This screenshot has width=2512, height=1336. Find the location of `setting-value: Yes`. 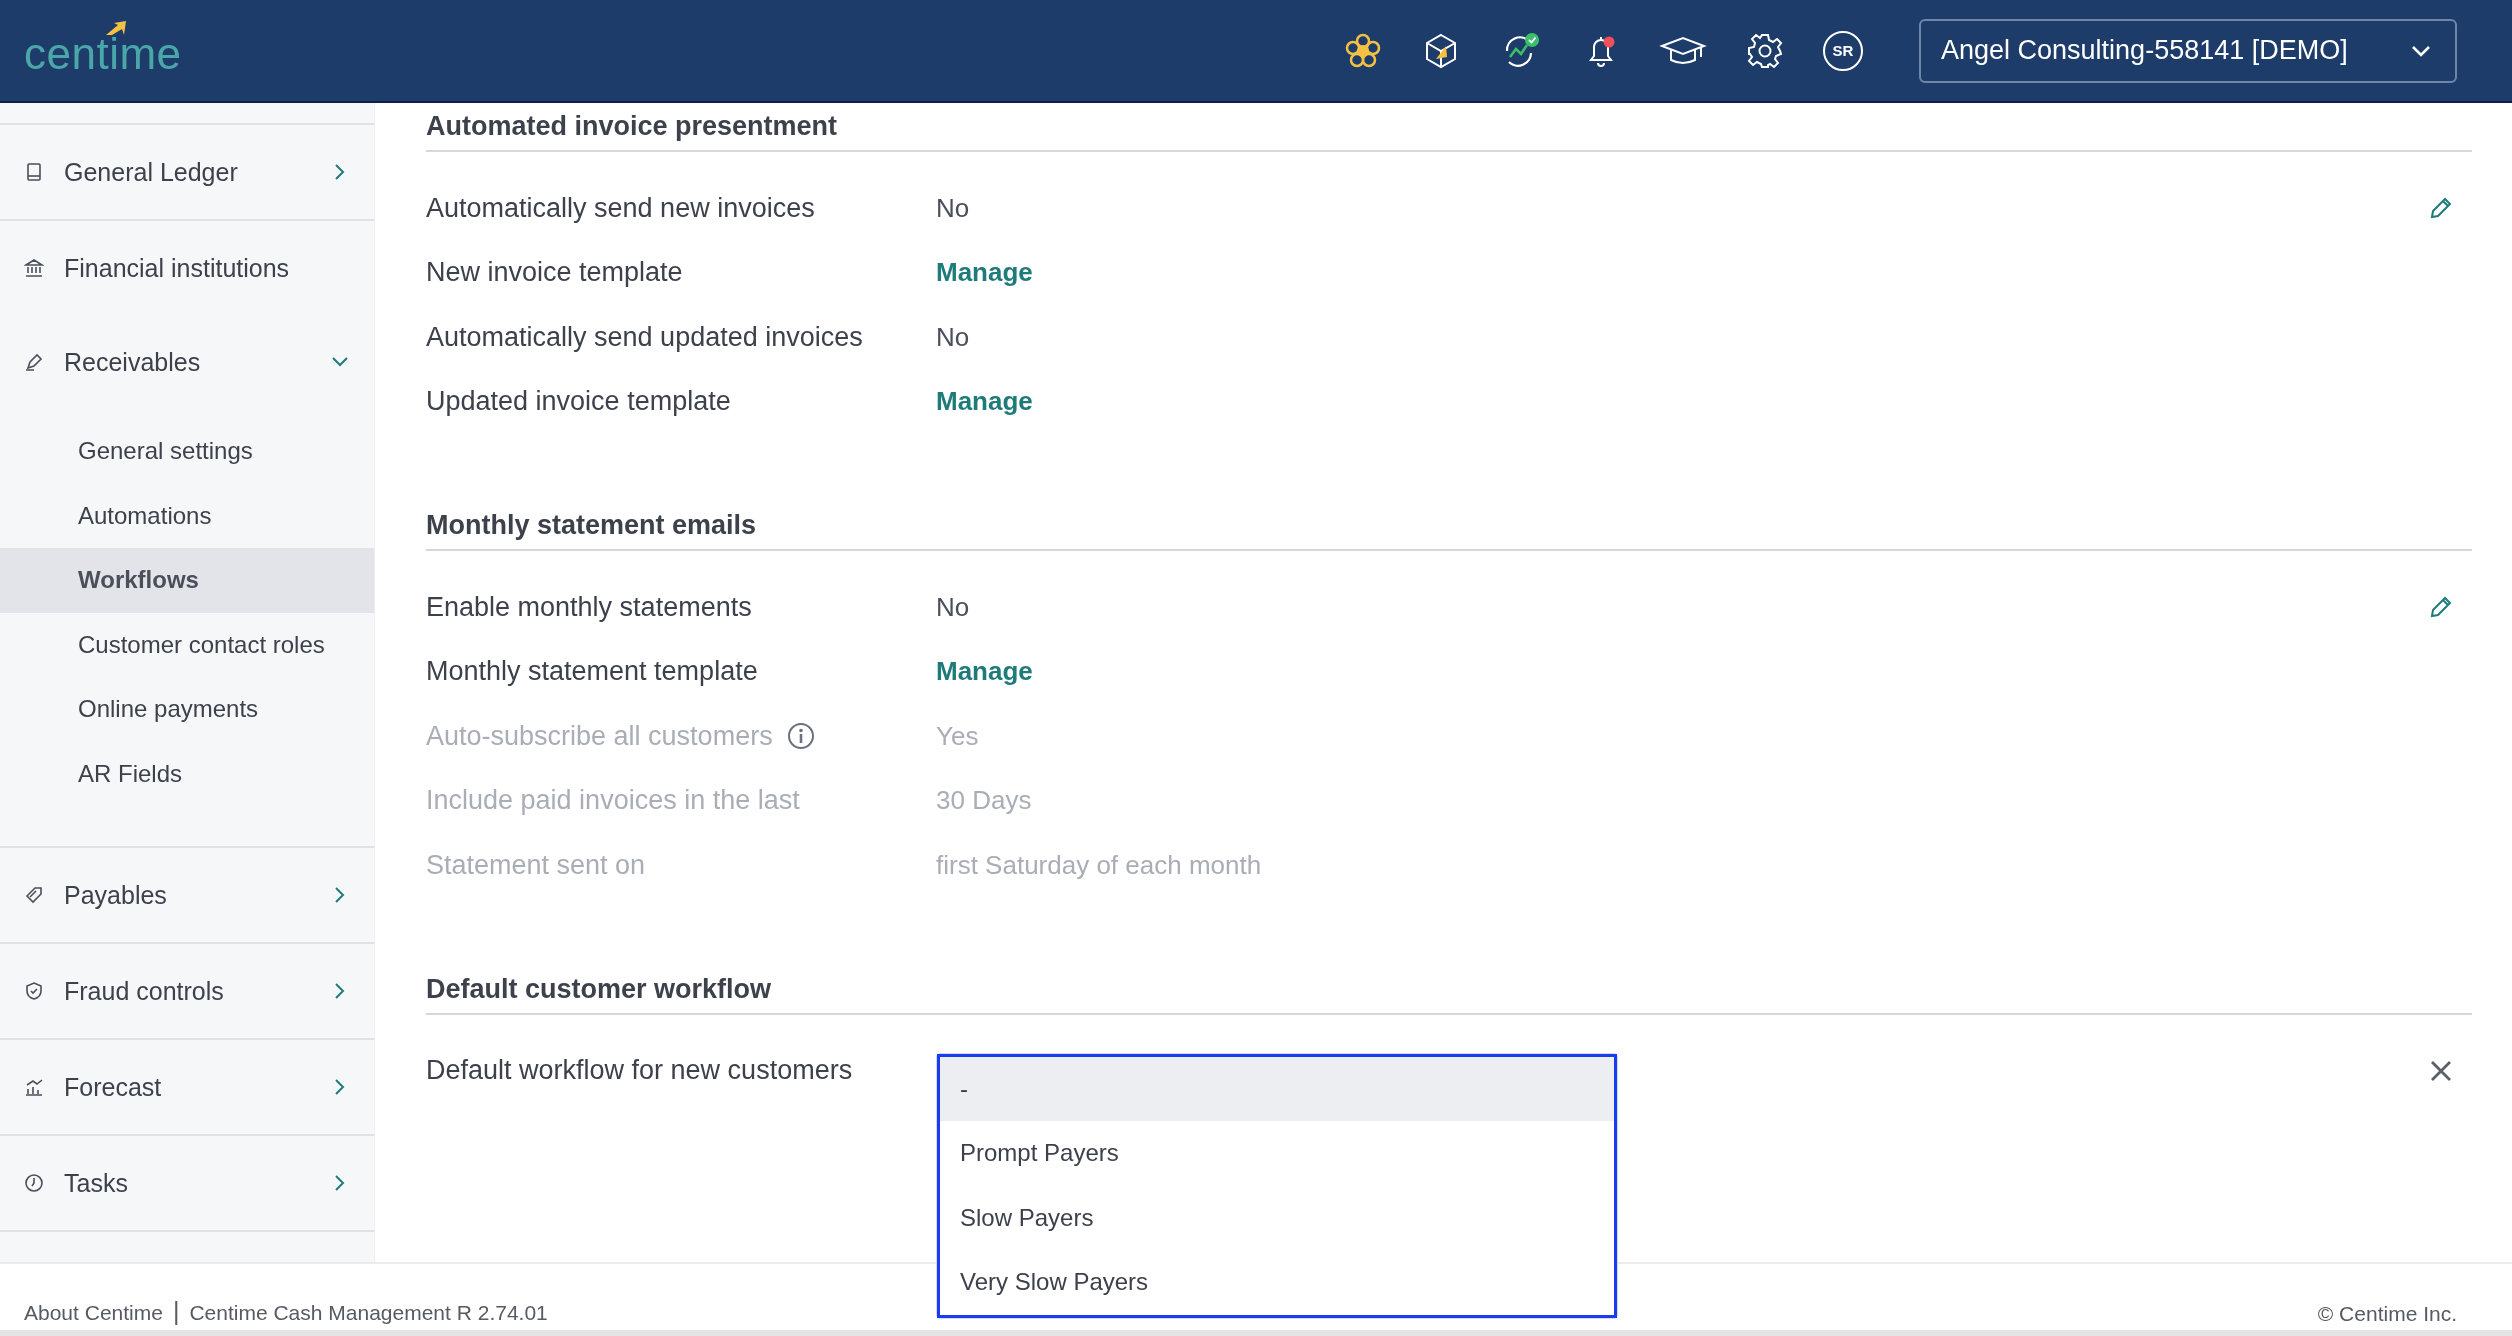

setting-value: Yes is located at coordinates (957, 736).